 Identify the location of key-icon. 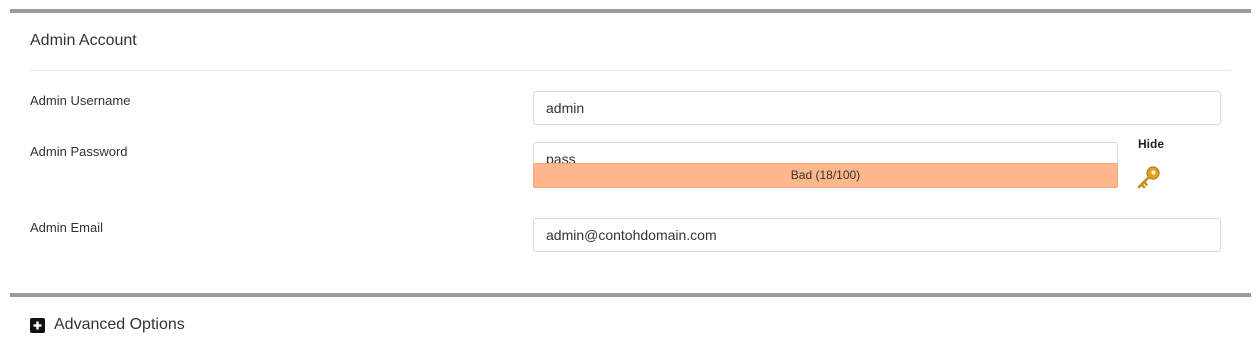
(1149, 178).